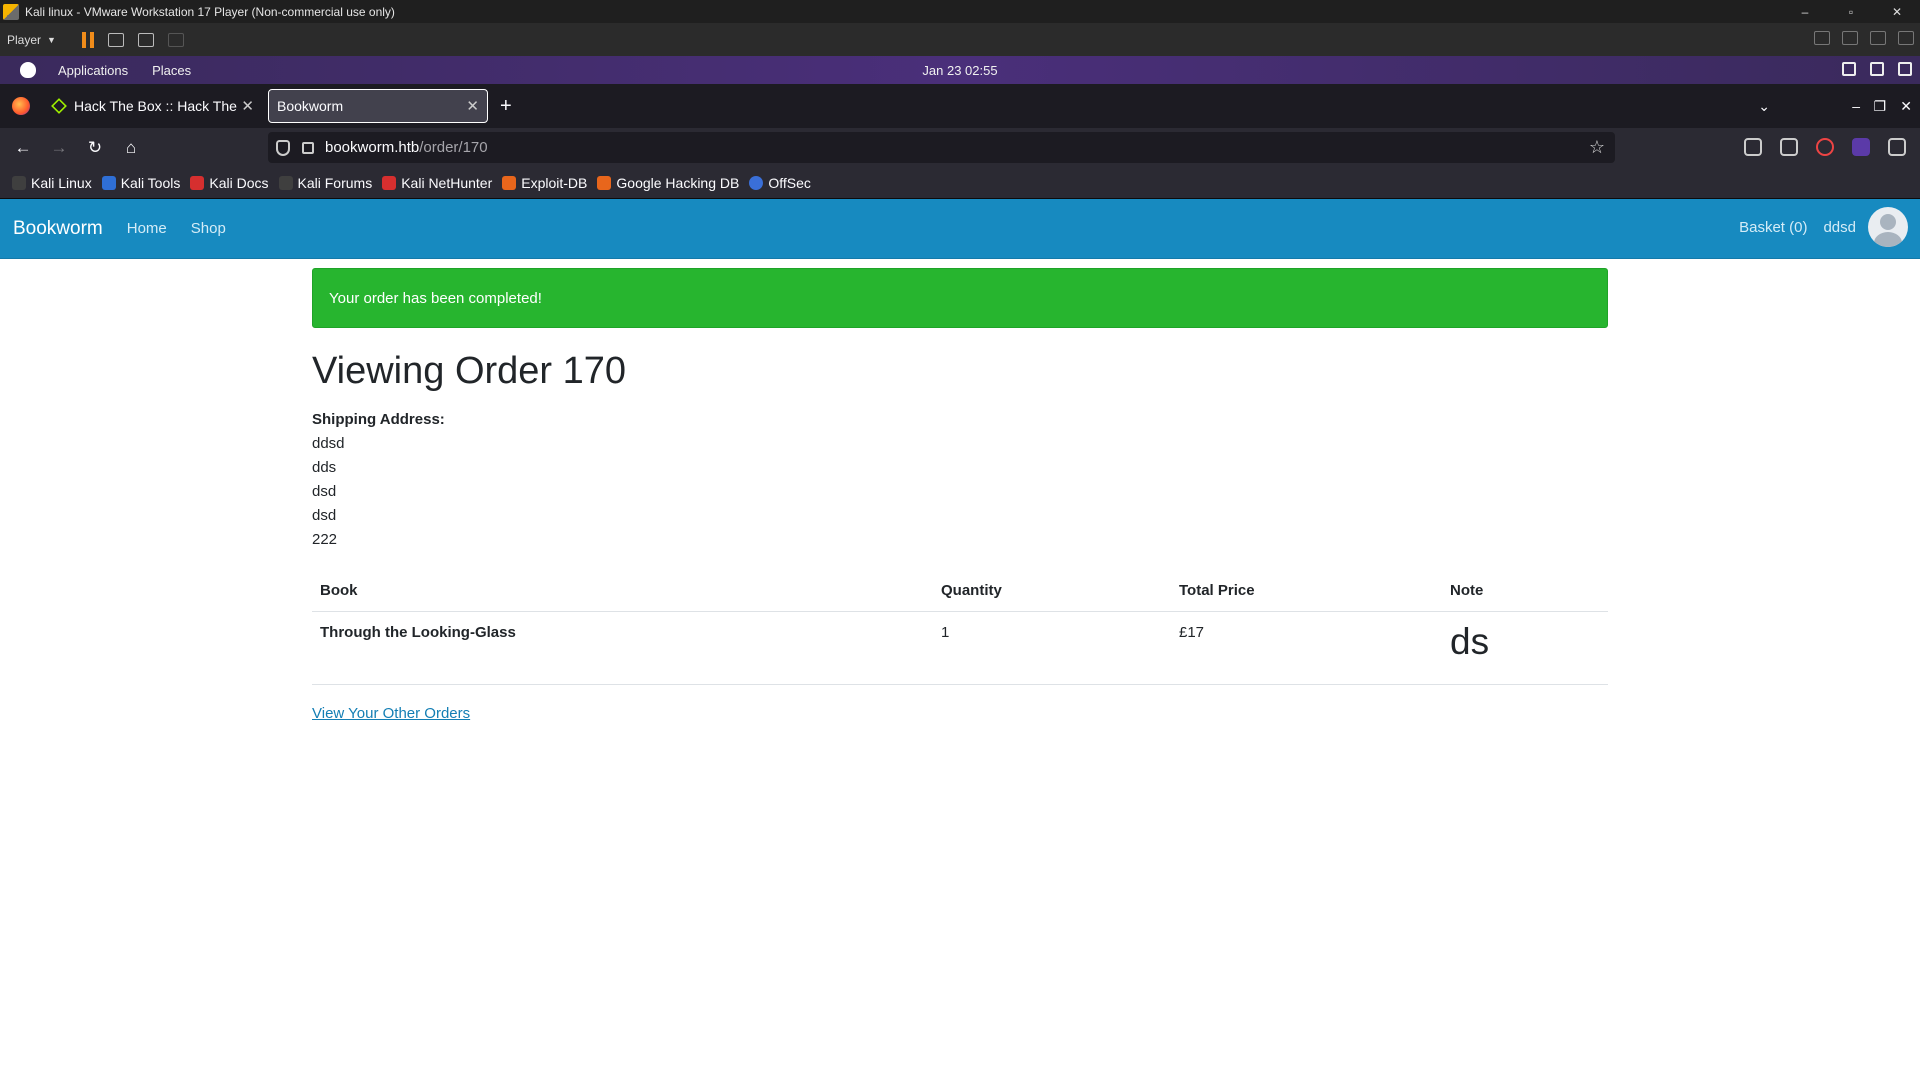 This screenshot has width=1920, height=1080. What do you see at coordinates (1825, 147) in the screenshot?
I see `foxyproxy-icon` at bounding box center [1825, 147].